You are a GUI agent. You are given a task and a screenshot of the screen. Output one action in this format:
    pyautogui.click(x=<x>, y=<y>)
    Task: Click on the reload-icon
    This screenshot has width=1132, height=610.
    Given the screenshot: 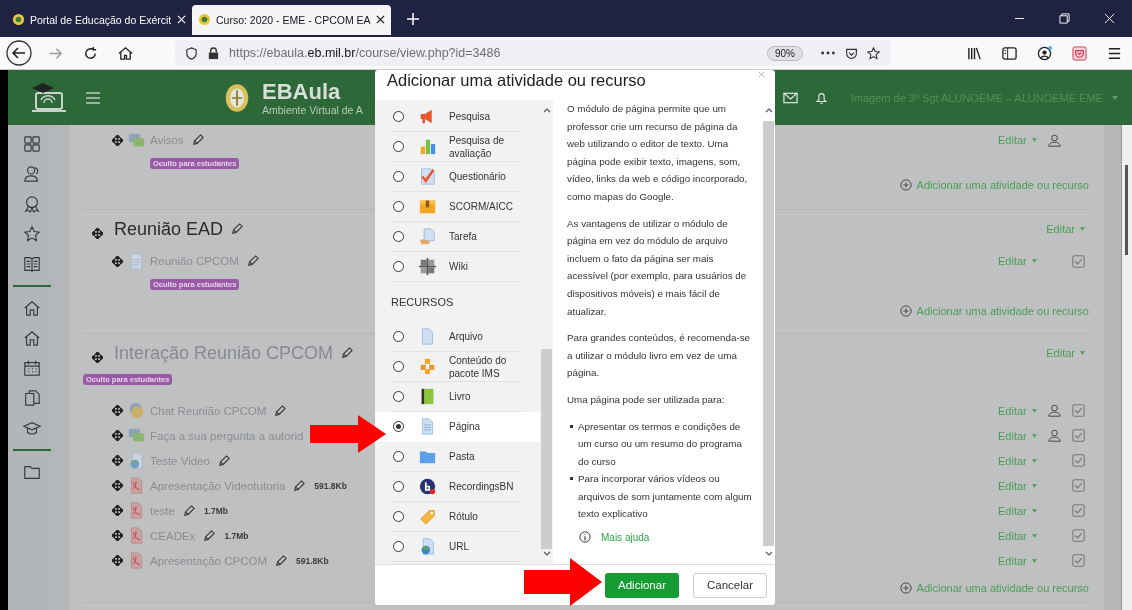 What is the action you would take?
    pyautogui.click(x=90, y=53)
    